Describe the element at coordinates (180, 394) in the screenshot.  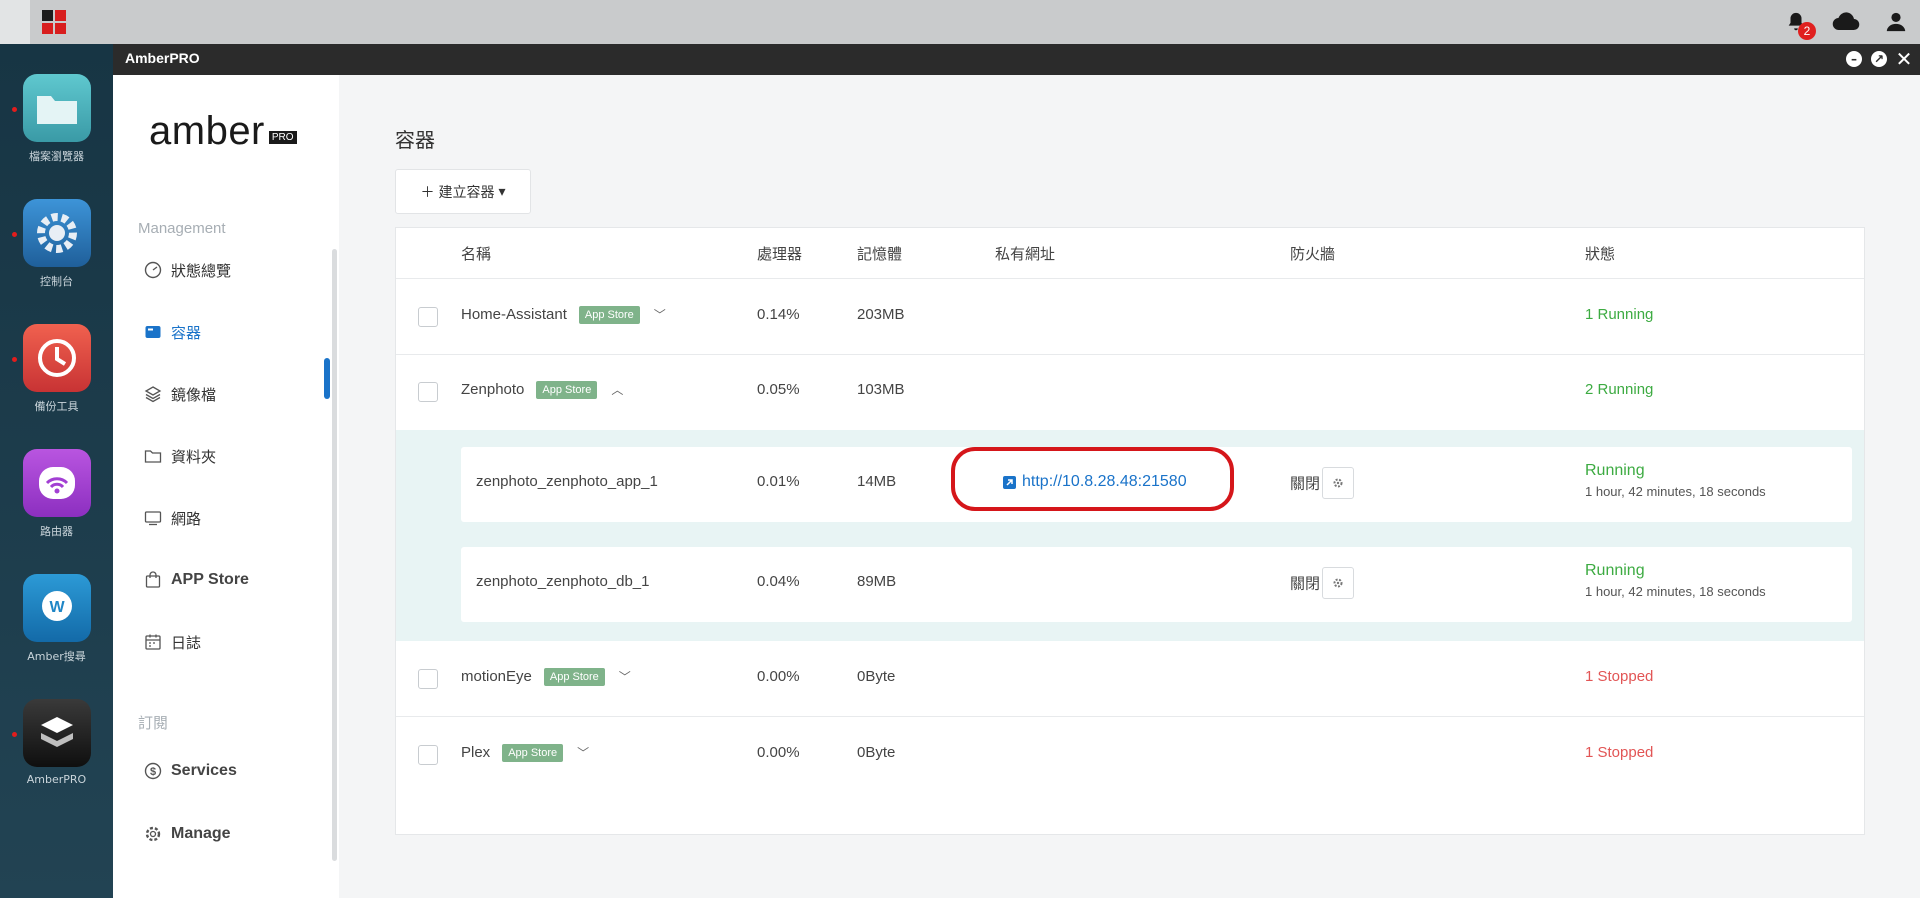
I see `sidebar-item-images: 鏡像檔` at that location.